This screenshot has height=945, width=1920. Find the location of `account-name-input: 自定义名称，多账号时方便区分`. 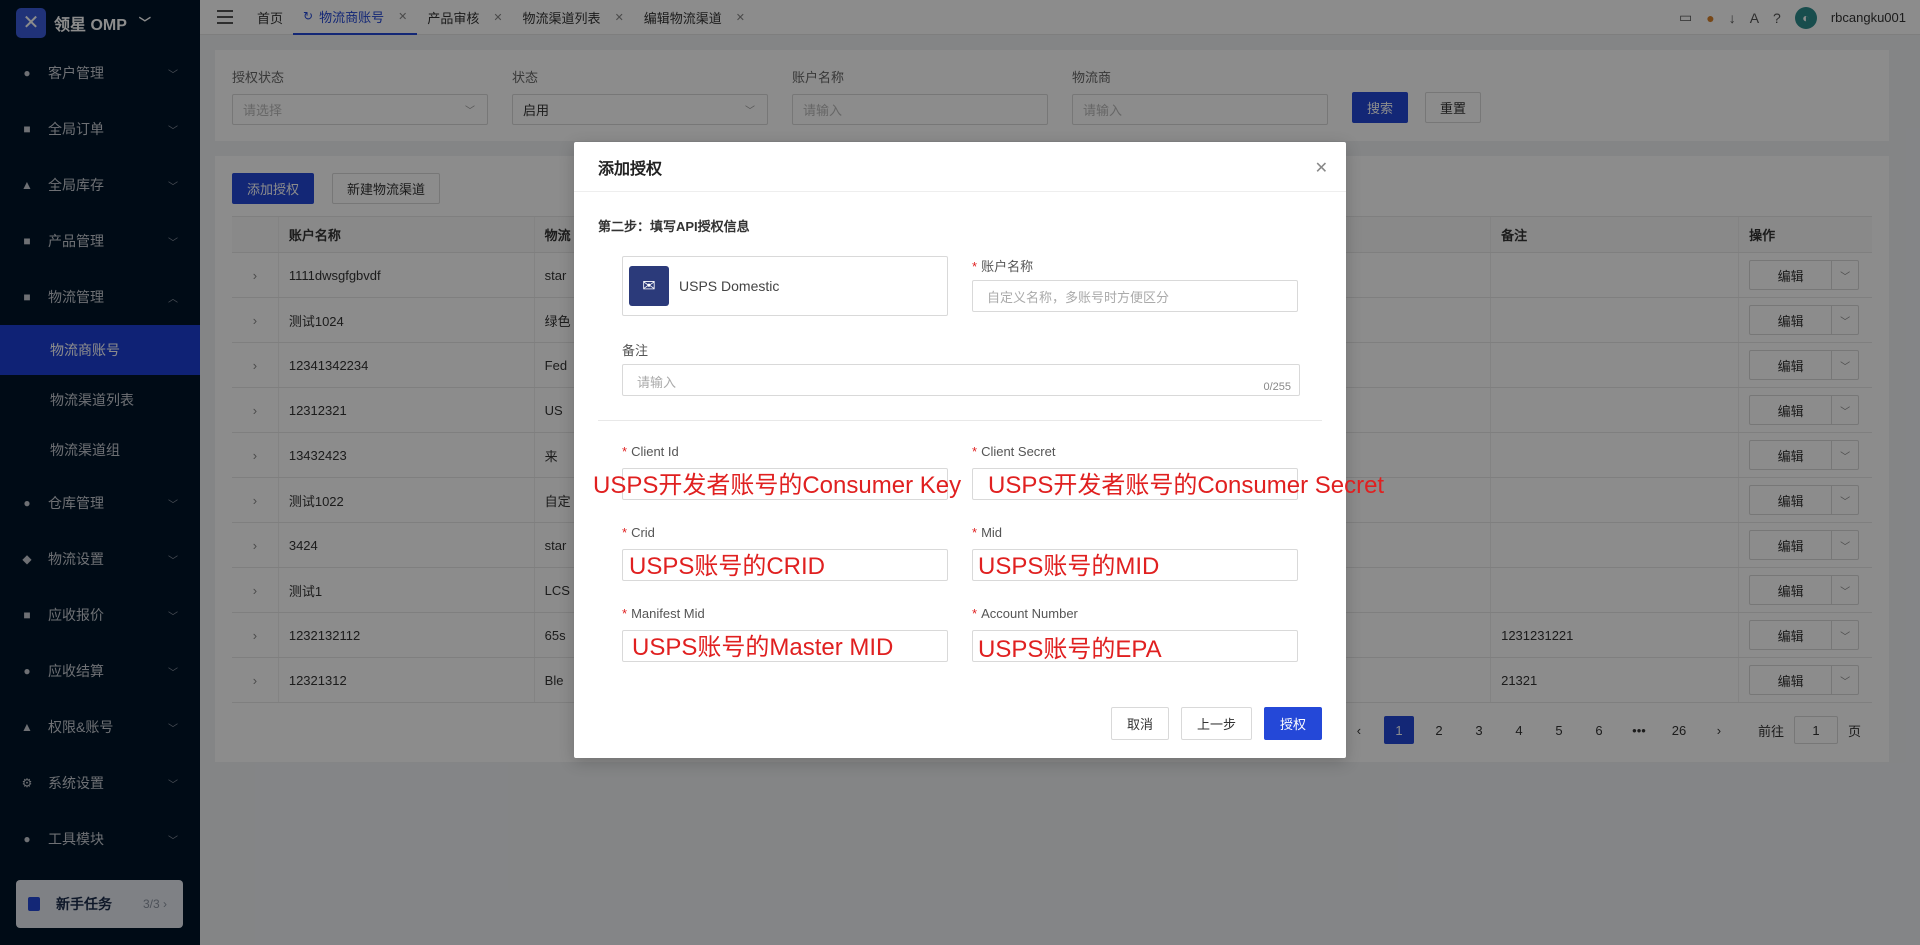

account-name-input: 自定义名称，多账号时方便区分 is located at coordinates (1135, 296).